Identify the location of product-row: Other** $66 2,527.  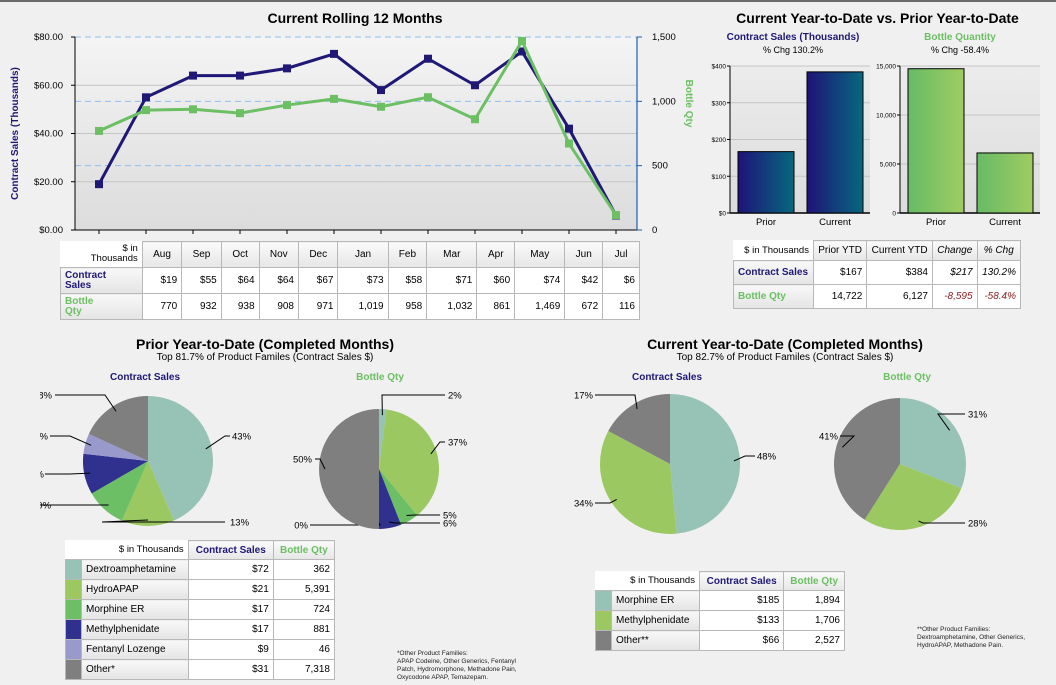
(720, 640).